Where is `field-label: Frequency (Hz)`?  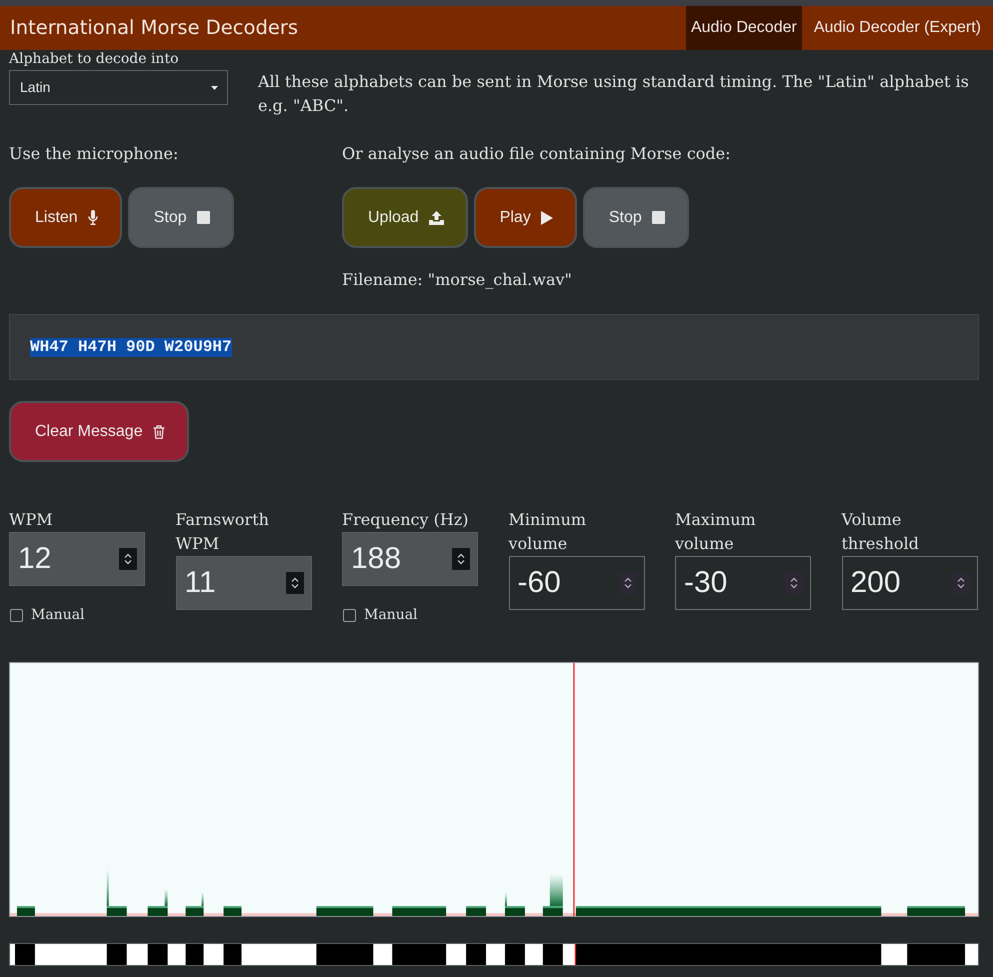 field-label: Frequency (Hz) is located at coordinates (406, 520).